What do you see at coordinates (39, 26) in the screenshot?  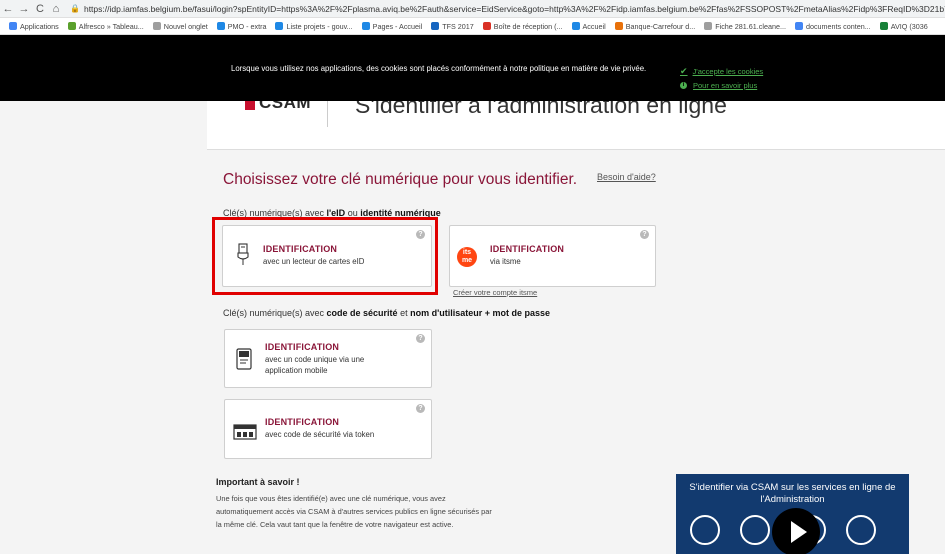 I see `bookmark-label: Applications` at bounding box center [39, 26].